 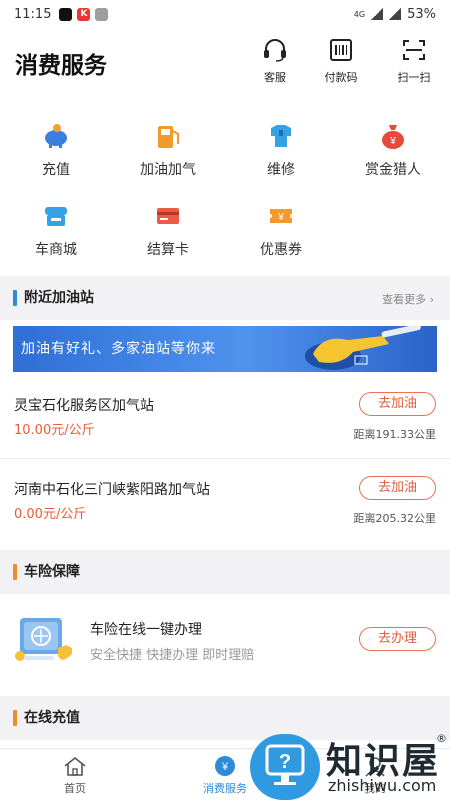 I want to click on quick-repair: 维修, so click(x=281, y=150).